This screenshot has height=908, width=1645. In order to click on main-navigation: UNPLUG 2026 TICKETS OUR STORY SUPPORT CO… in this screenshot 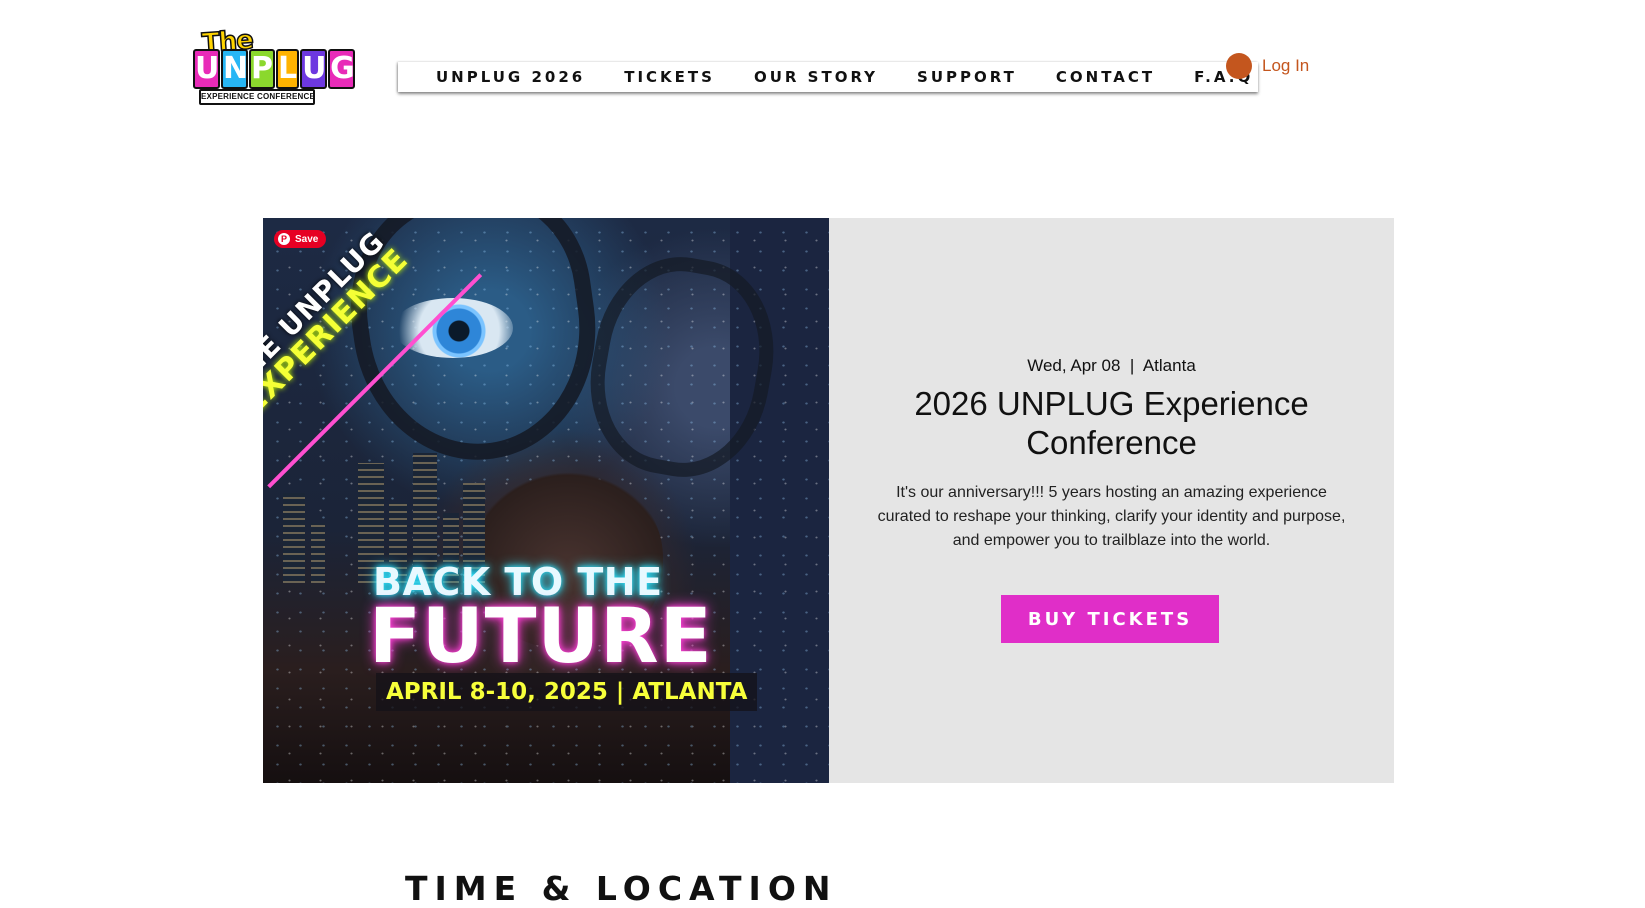, I will do `click(828, 77)`.